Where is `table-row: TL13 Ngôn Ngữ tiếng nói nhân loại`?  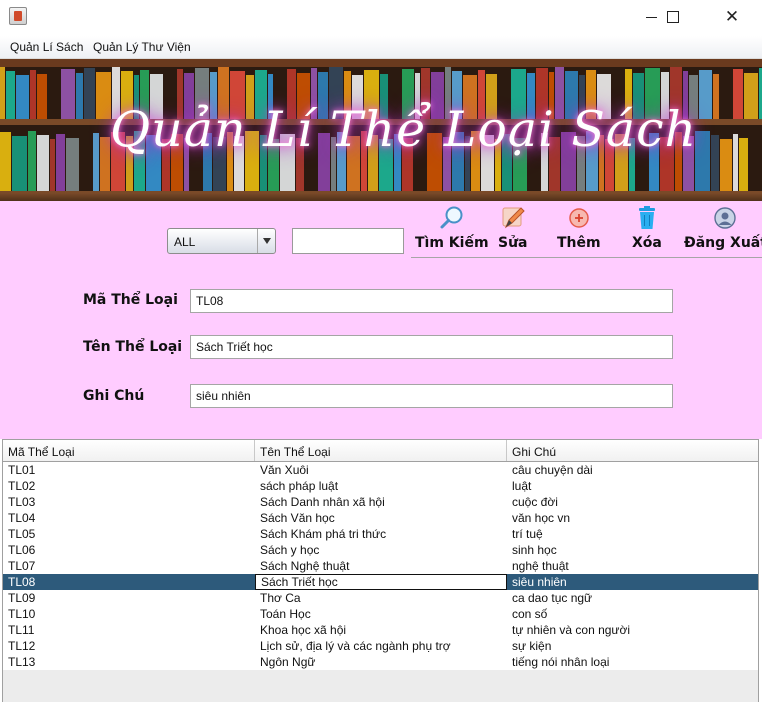
table-row: TL13 Ngôn Ngữ tiếng nói nhân loại is located at coordinates (380, 662).